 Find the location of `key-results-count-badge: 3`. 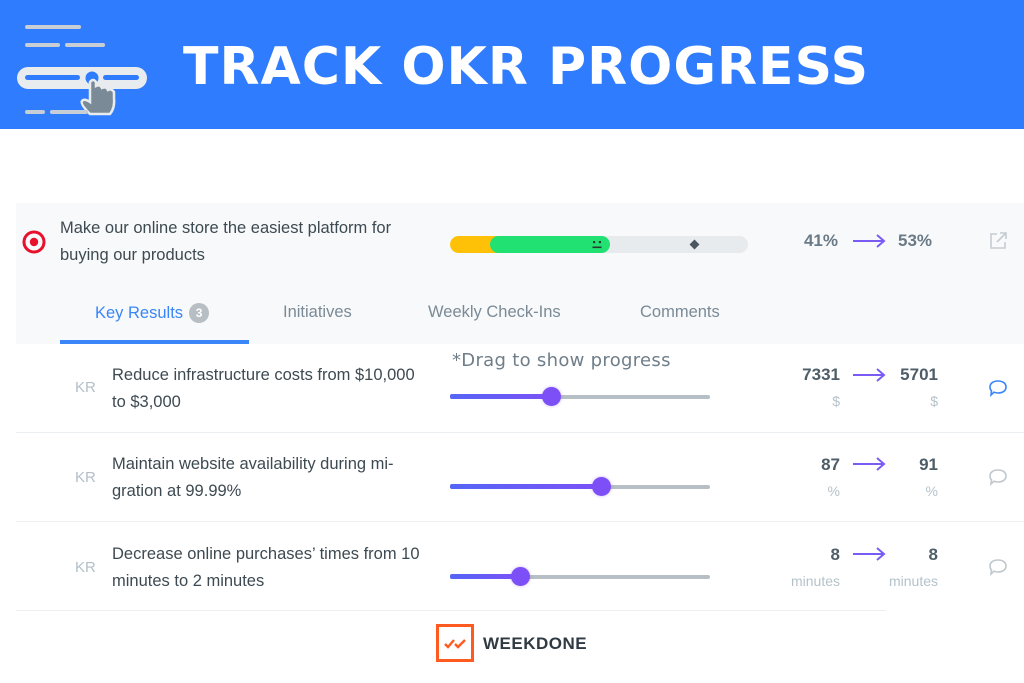

key-results-count-badge: 3 is located at coordinates (199, 313).